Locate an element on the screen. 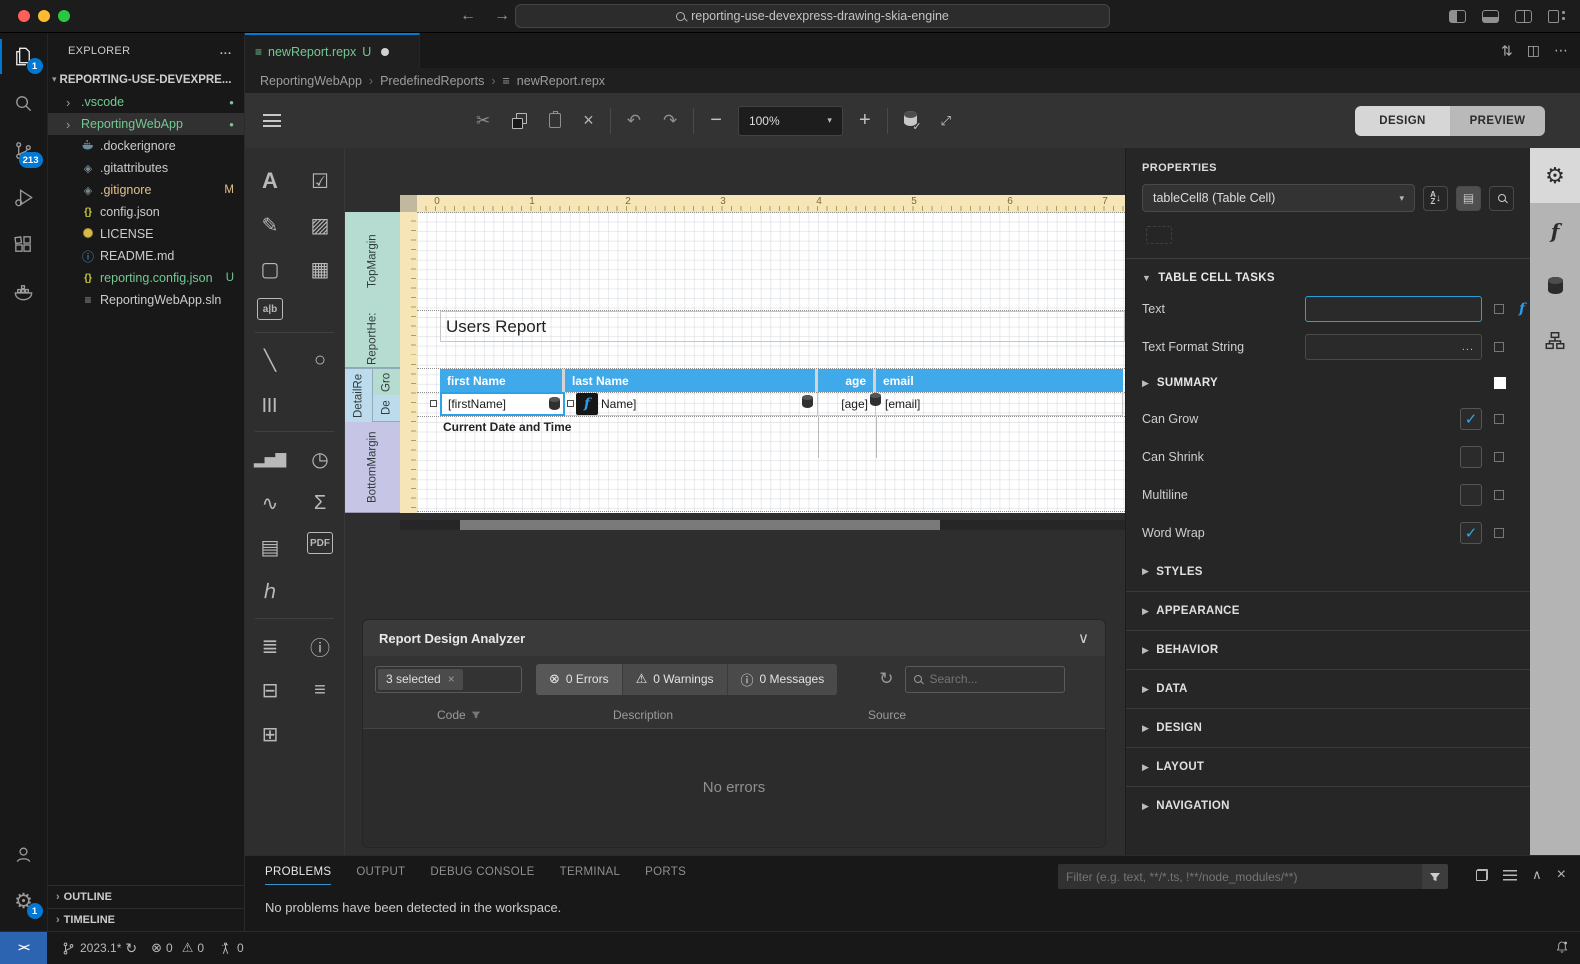 This screenshot has height=964, width=1580. sidebar-item-license: LICENSE is located at coordinates (146, 234).